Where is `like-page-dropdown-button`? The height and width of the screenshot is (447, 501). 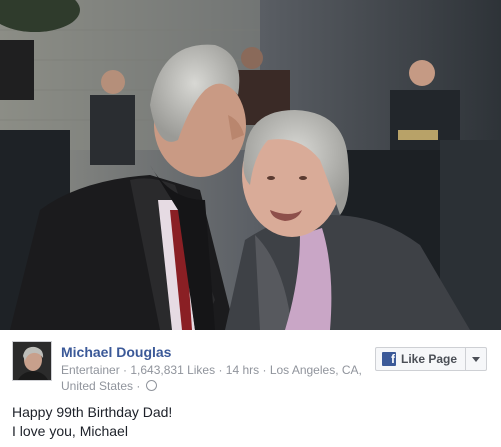 like-page-dropdown-button is located at coordinates (476, 359).